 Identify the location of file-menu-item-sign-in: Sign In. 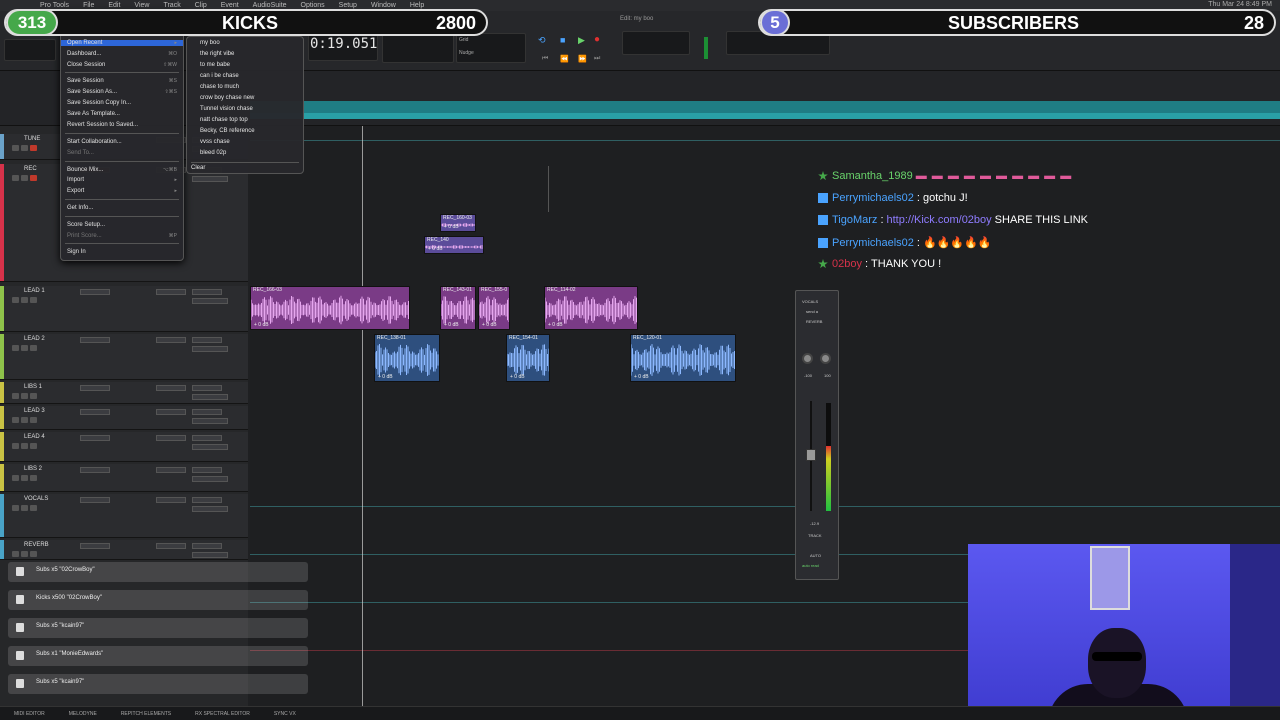
(76, 252).